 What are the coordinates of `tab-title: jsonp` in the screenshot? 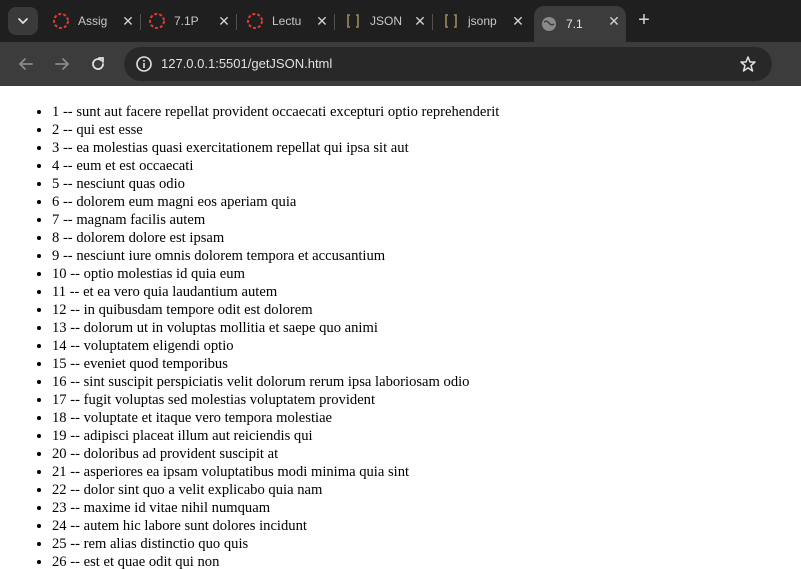 It's located at (482, 21).